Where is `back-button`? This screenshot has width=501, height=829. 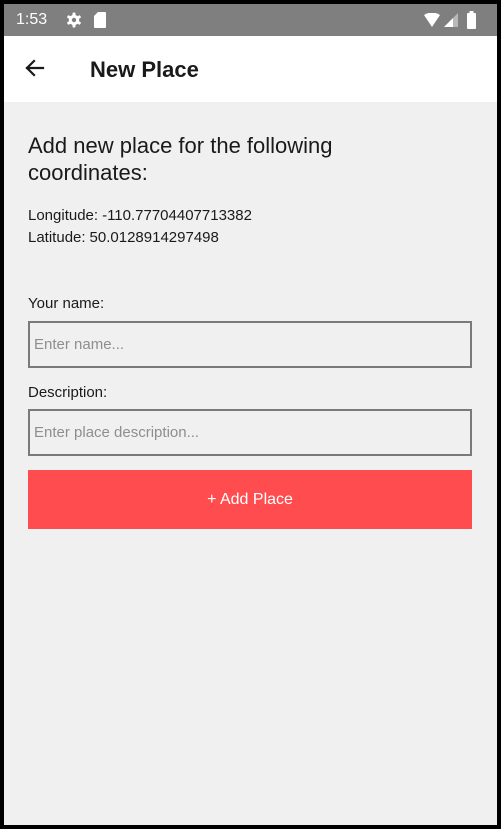 back-button is located at coordinates (35, 68).